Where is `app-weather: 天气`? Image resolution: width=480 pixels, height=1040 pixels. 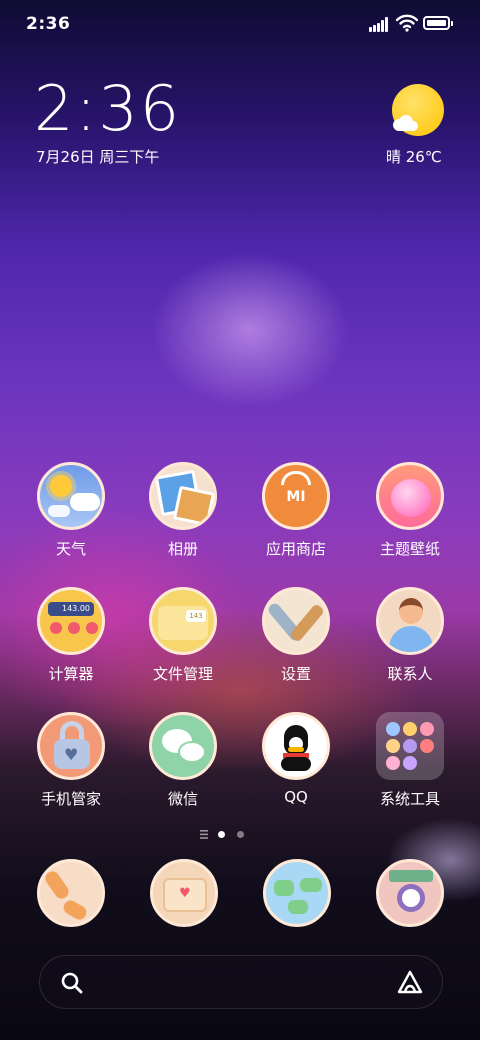
app-weather: 天气 is located at coordinates (71, 510).